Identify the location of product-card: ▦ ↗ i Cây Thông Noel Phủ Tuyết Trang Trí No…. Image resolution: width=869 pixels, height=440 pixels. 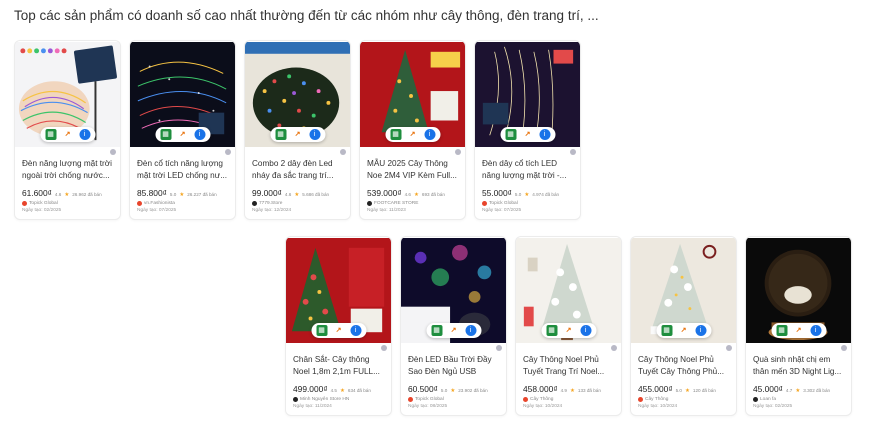
(568, 326).